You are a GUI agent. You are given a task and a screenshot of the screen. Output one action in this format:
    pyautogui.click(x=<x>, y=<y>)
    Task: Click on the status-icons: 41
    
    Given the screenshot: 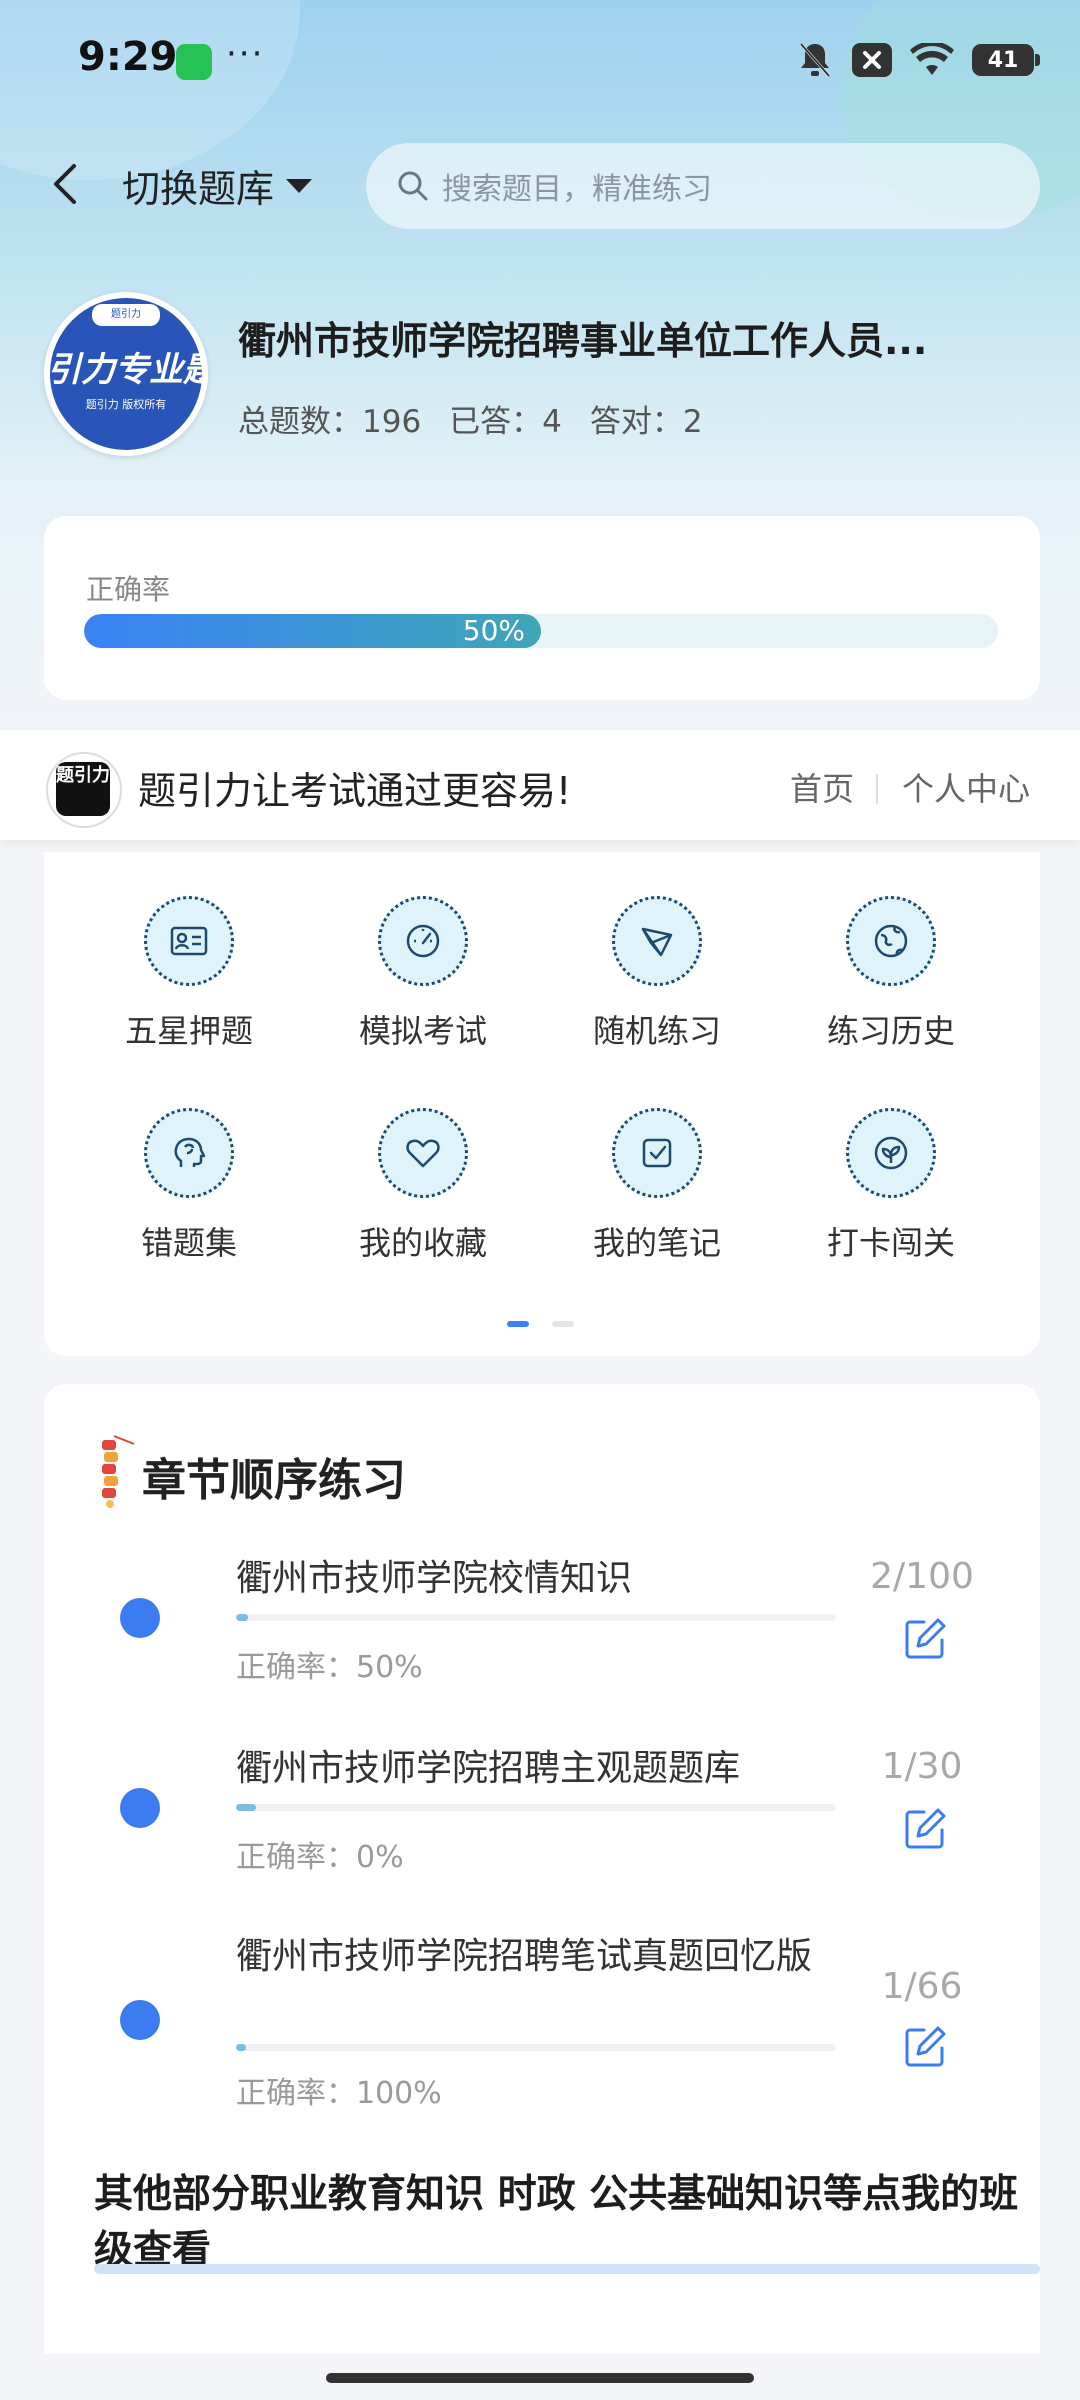 What is the action you would take?
    pyautogui.click(x=918, y=60)
    